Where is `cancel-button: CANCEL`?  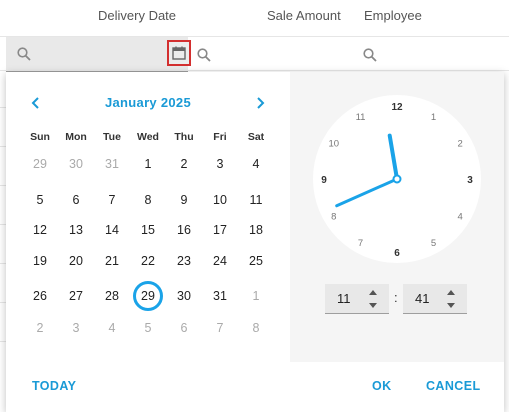
cancel-button: CANCEL is located at coordinates (453, 386).